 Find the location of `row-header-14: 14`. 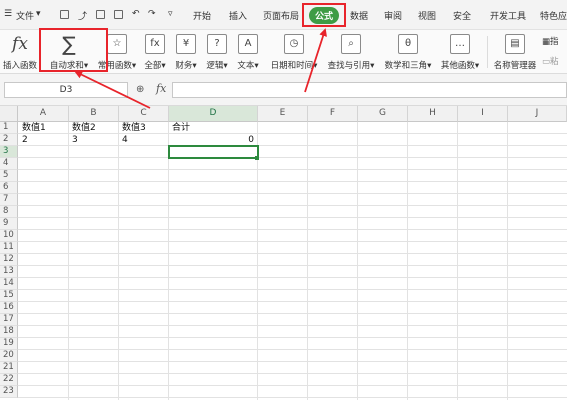

row-header-14: 14 is located at coordinates (9, 284).